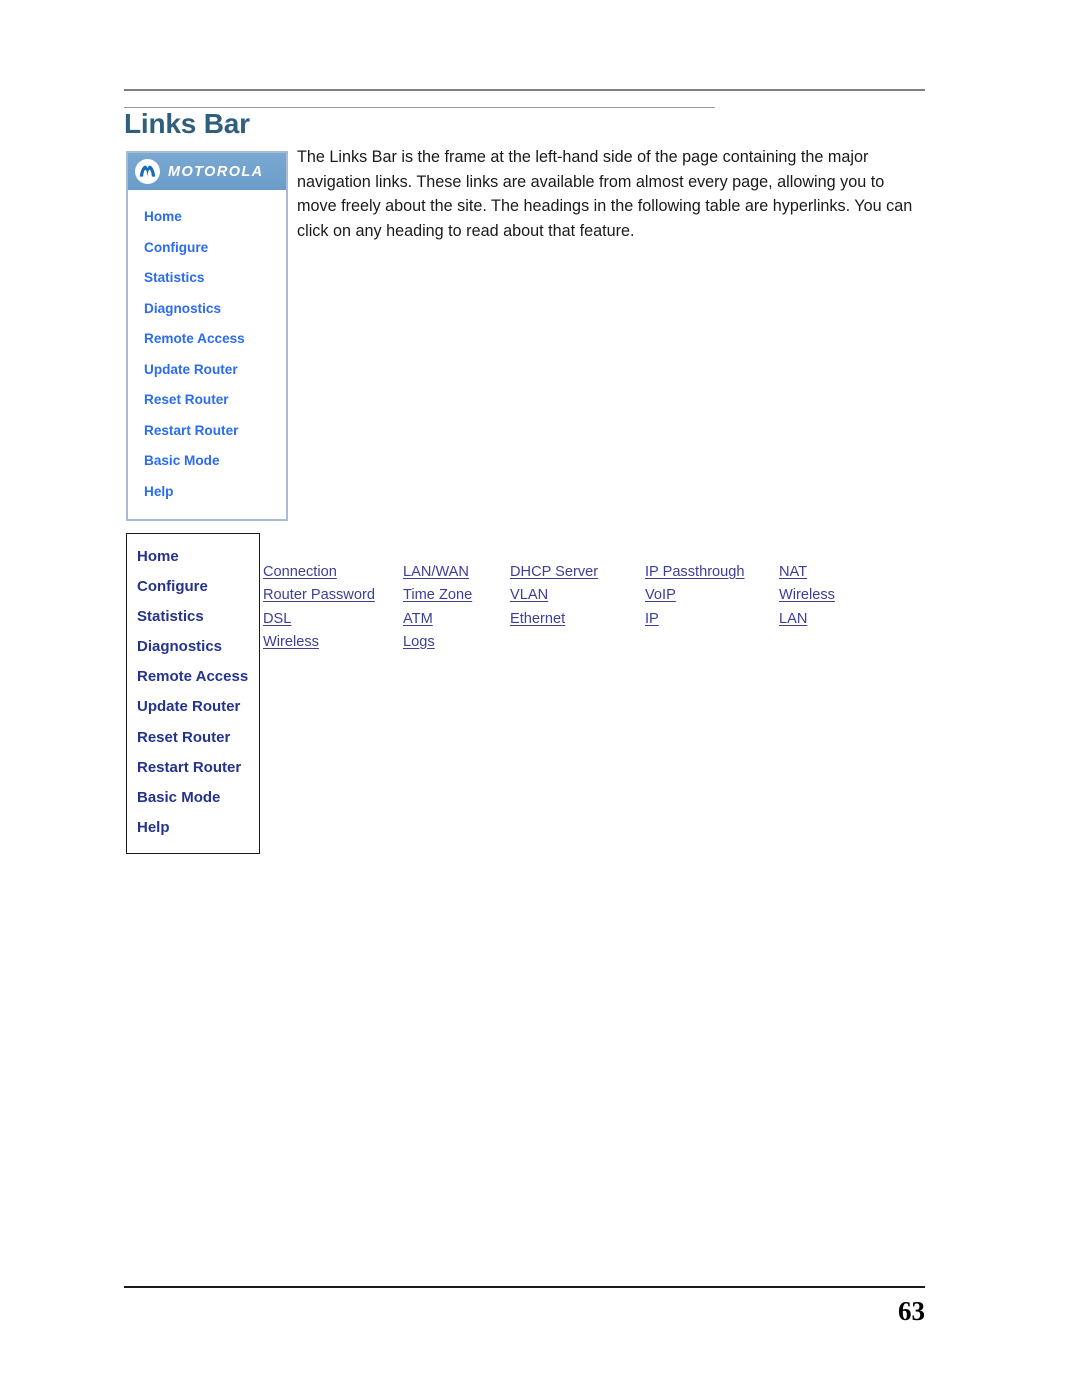  Describe the element at coordinates (215, 431) in the screenshot. I see `sidebar-item-restart-router: Restart Router` at that location.